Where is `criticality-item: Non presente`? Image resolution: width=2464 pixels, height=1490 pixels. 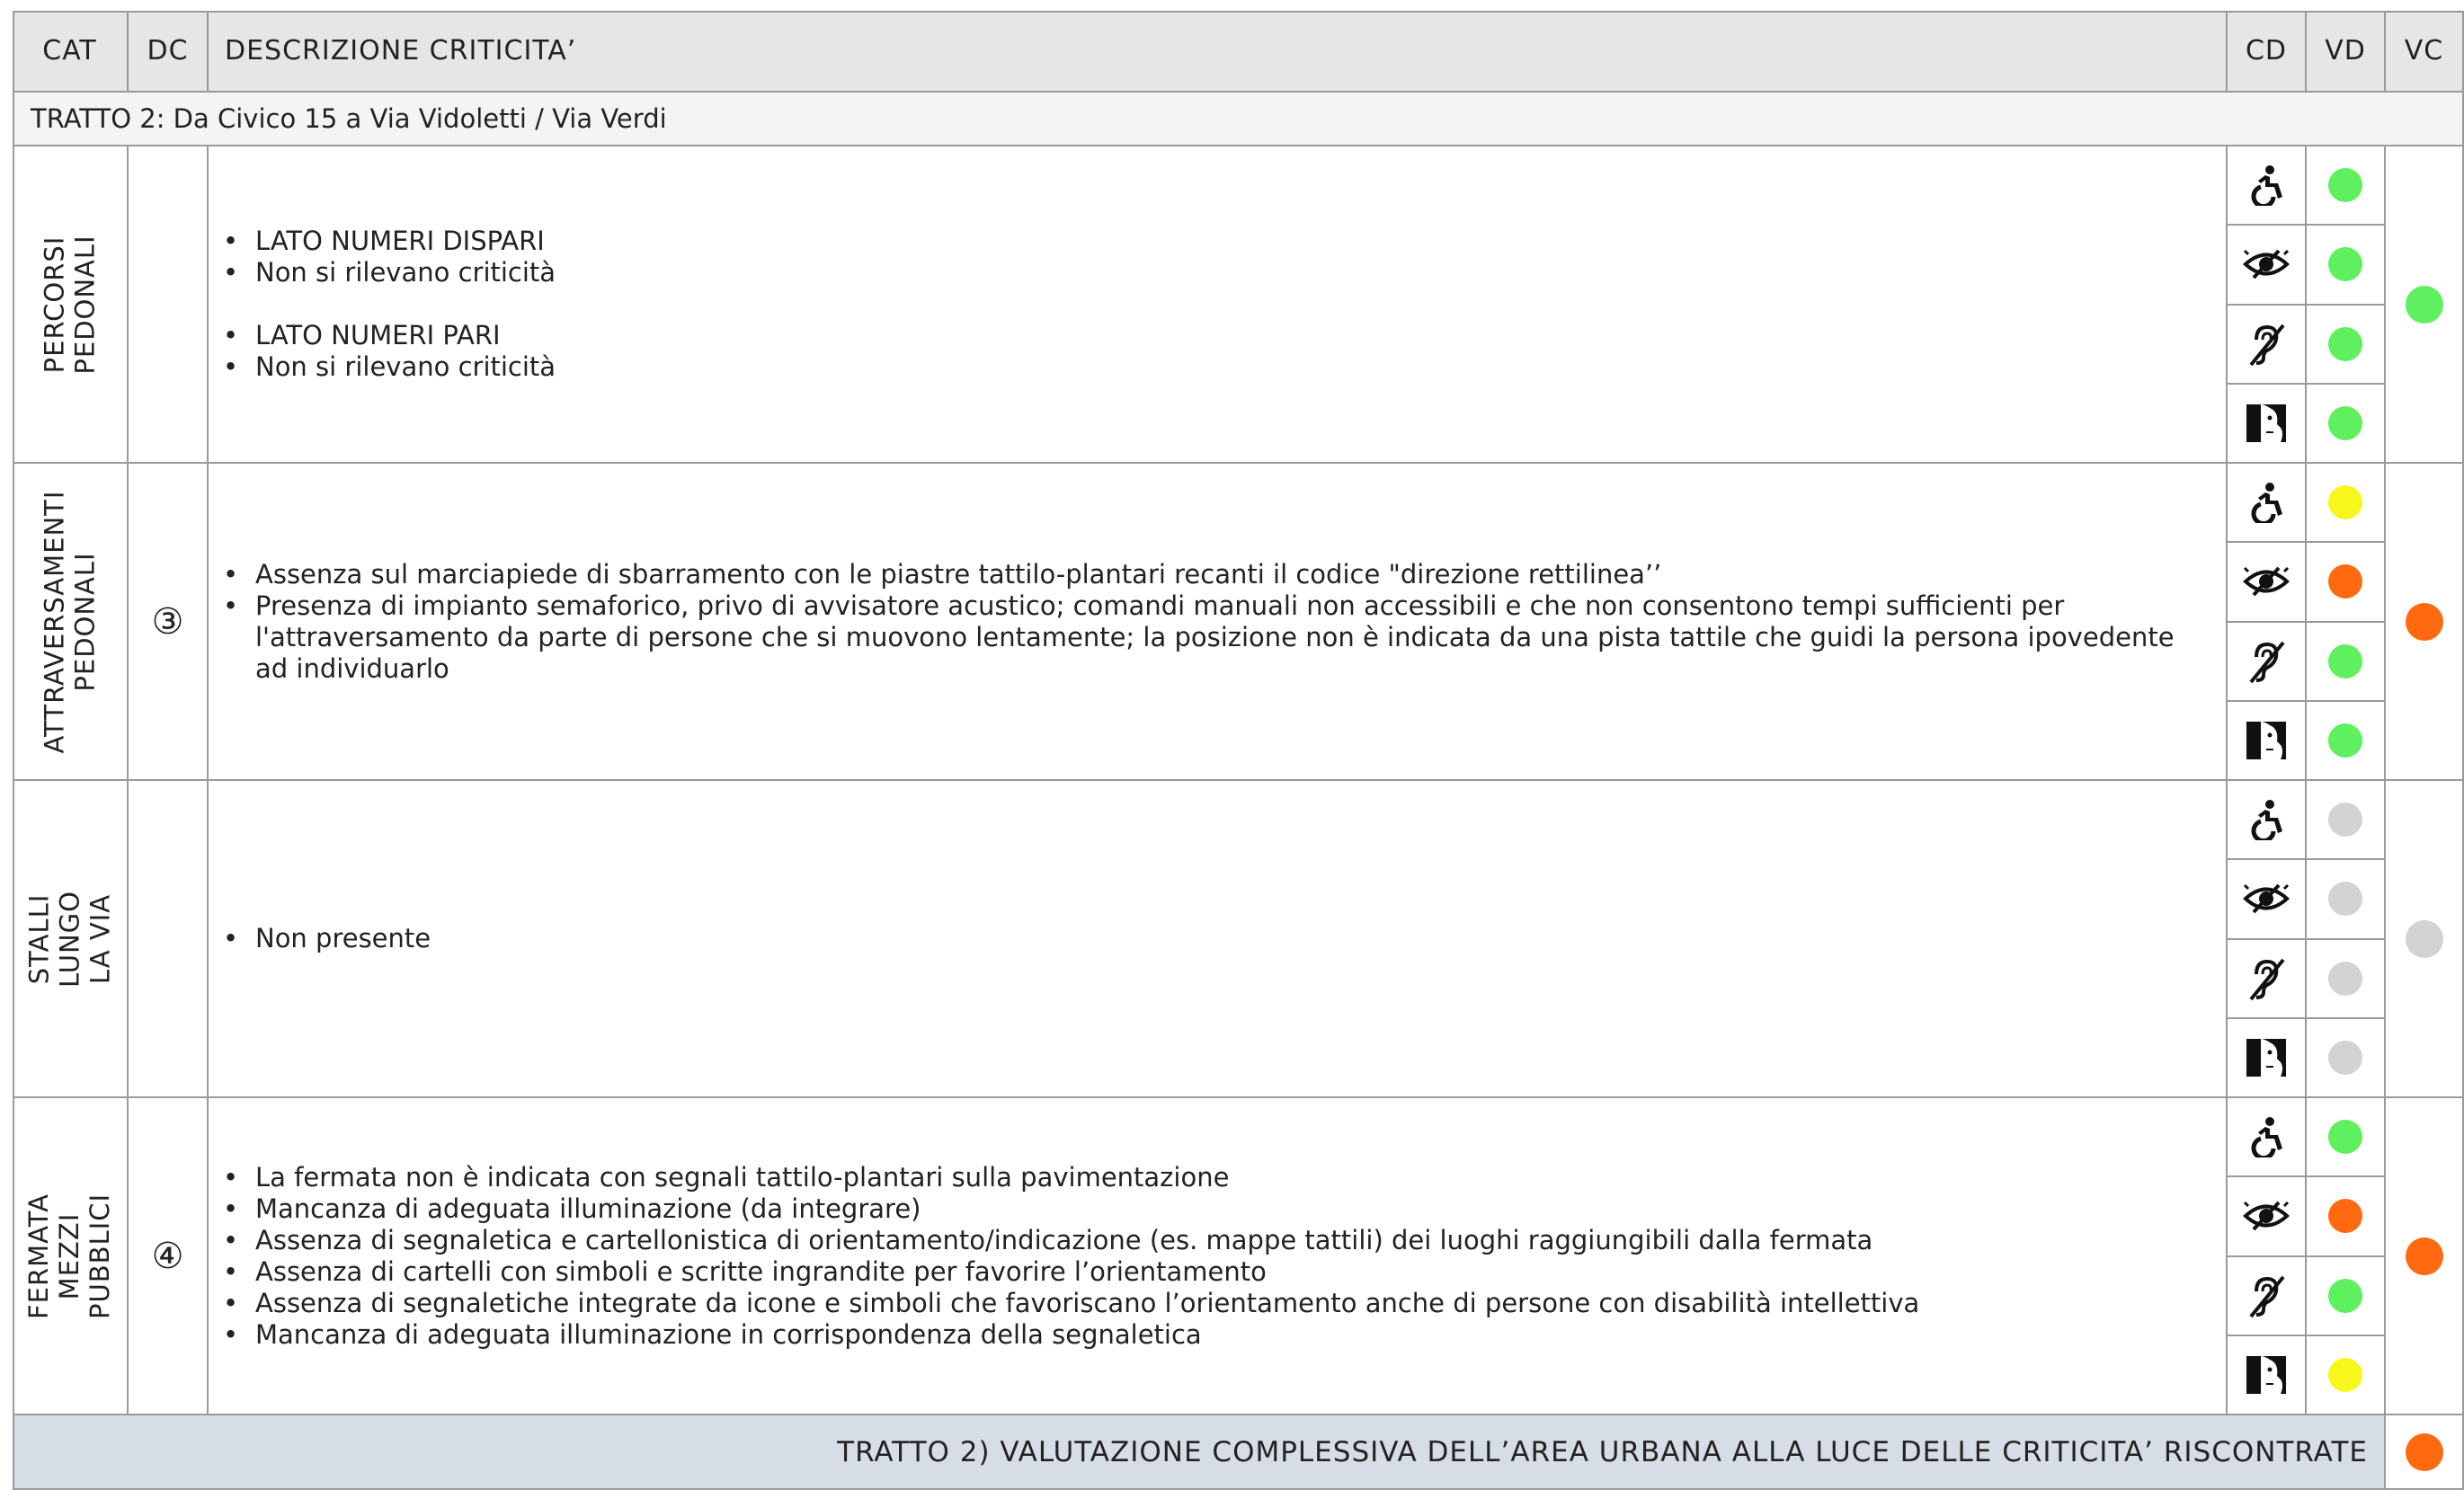 criticality-item: Non presente is located at coordinates (1214, 938).